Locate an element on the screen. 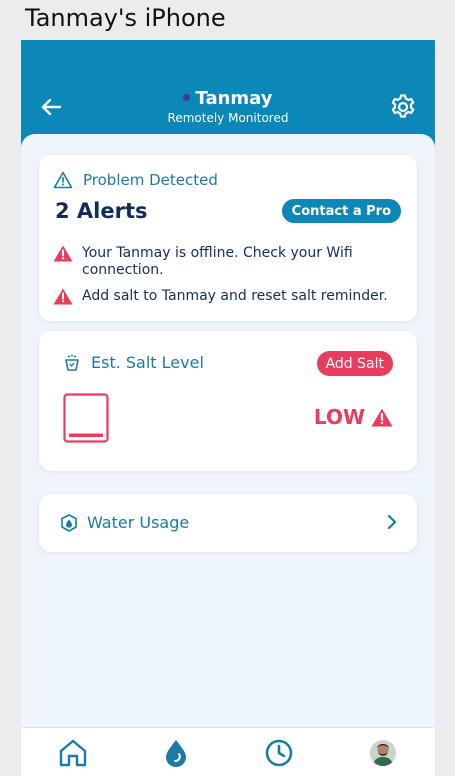 This screenshot has width=455, height=776. nav-home is located at coordinates (73, 753).